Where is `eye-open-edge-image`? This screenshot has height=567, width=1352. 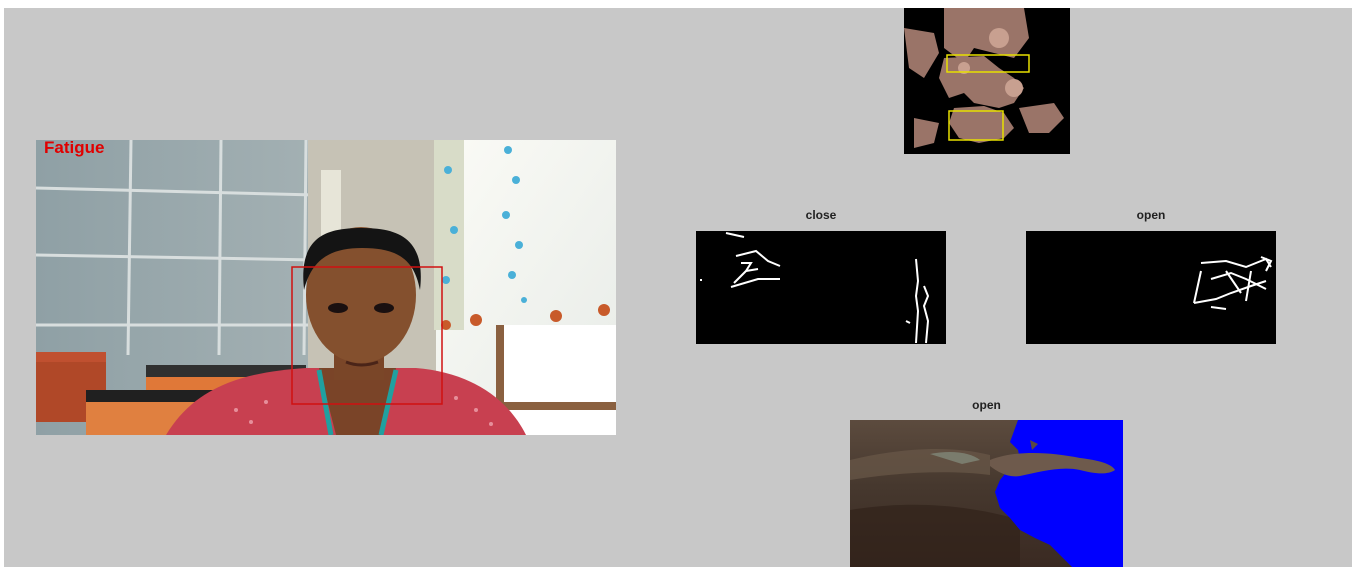
eye-open-edge-image is located at coordinates (1151, 287).